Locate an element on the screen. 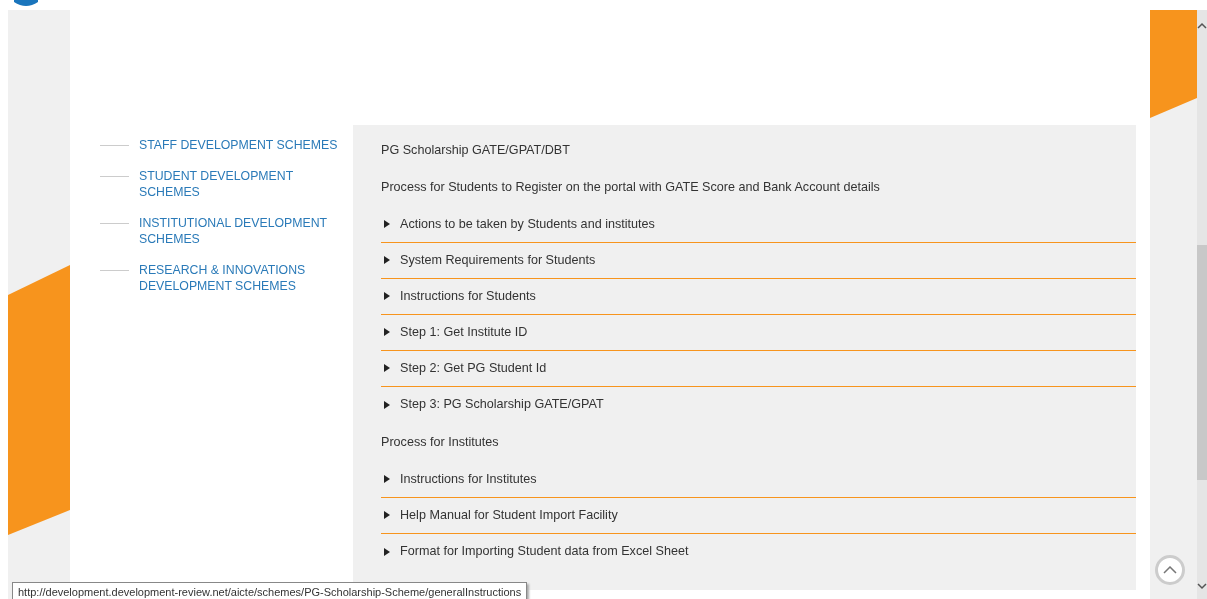 This screenshot has height=599, width=1207. sidebar-link: INSTITUTIONAL DEVELOPMENT SCHEMES is located at coordinates (241, 231).